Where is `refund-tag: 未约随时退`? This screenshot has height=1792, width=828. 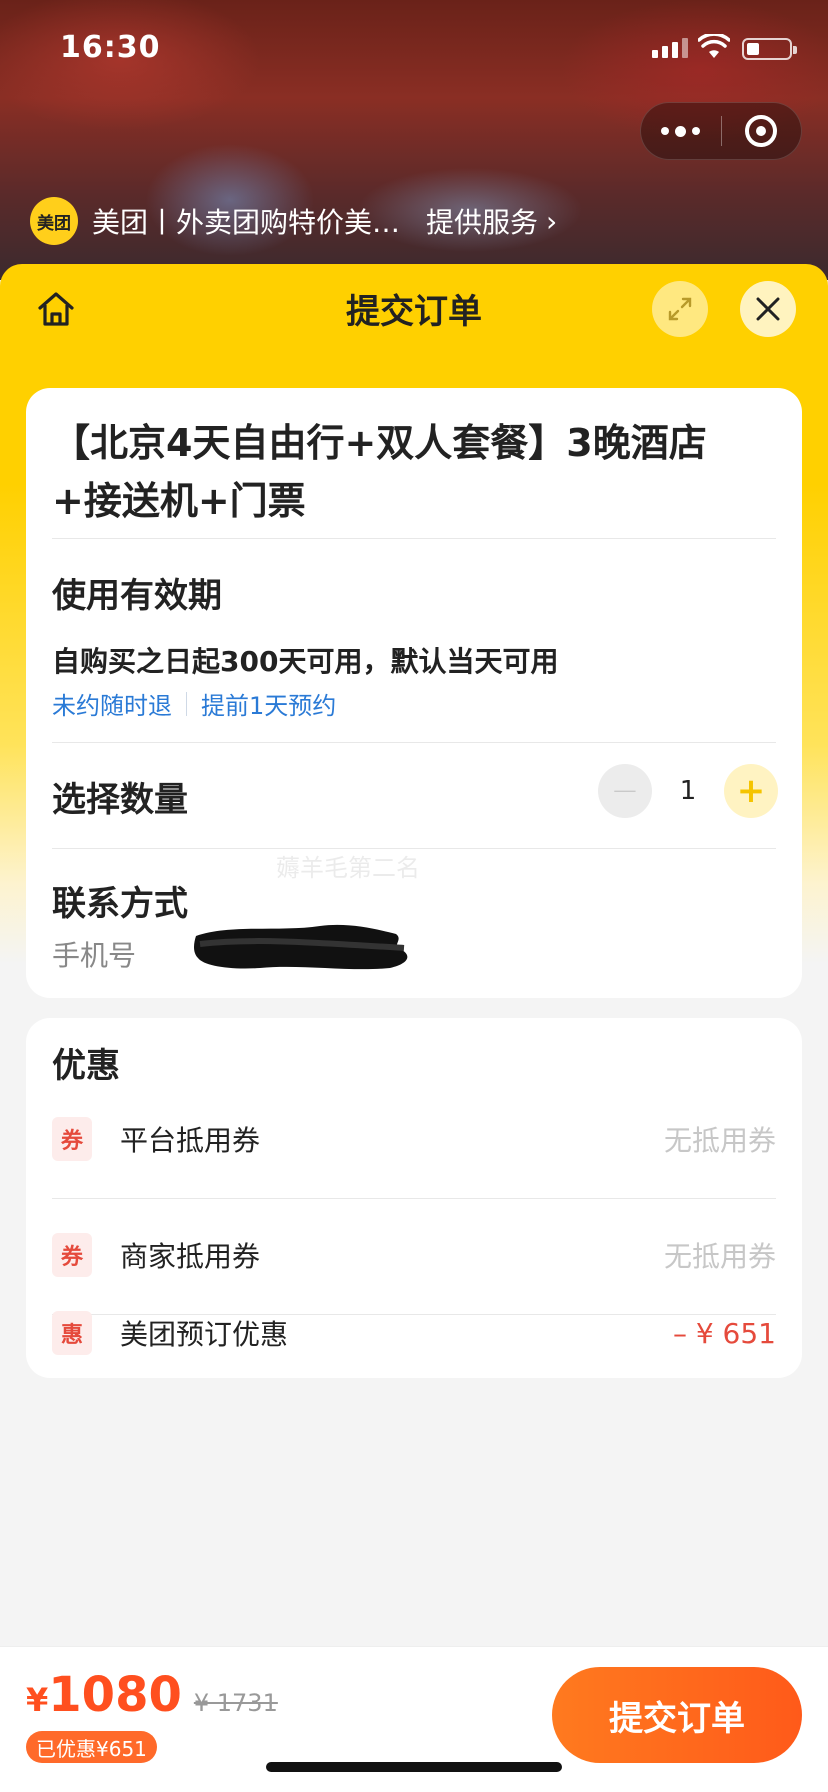
refund-tag: 未约随时退 is located at coordinates (112, 706).